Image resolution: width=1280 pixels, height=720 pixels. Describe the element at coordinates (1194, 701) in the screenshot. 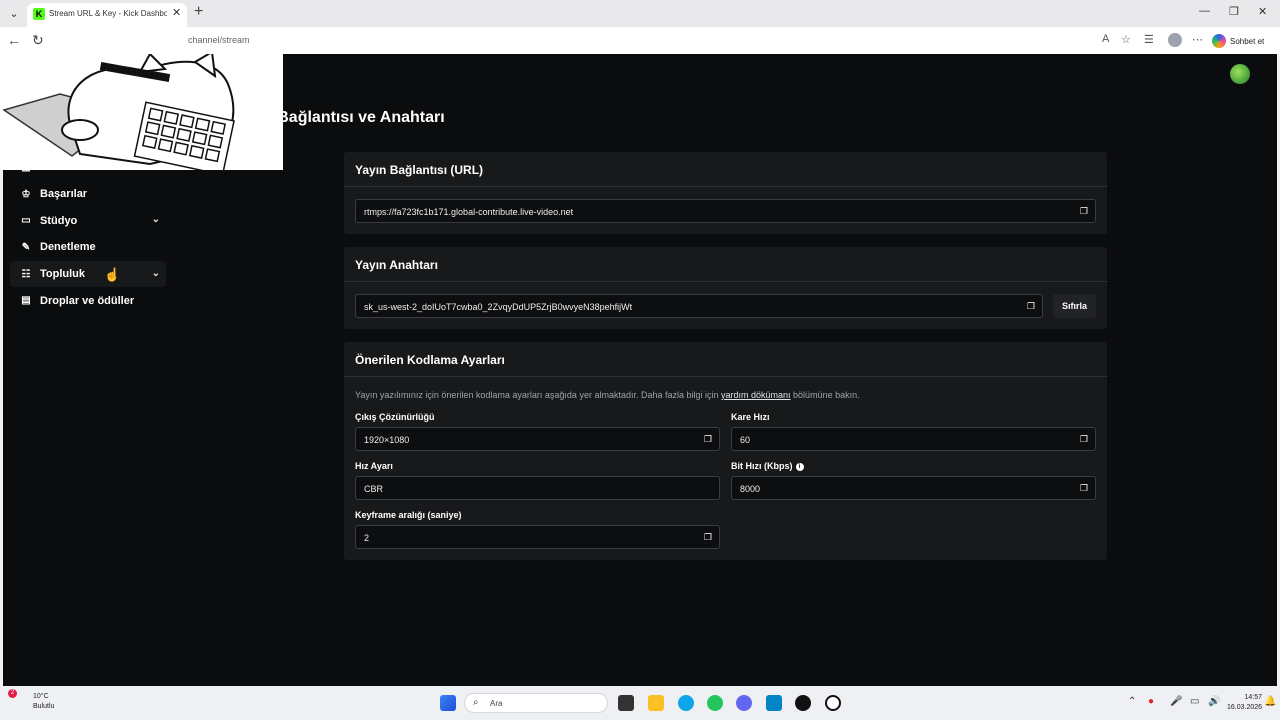

I see `network-icon: ▭` at that location.